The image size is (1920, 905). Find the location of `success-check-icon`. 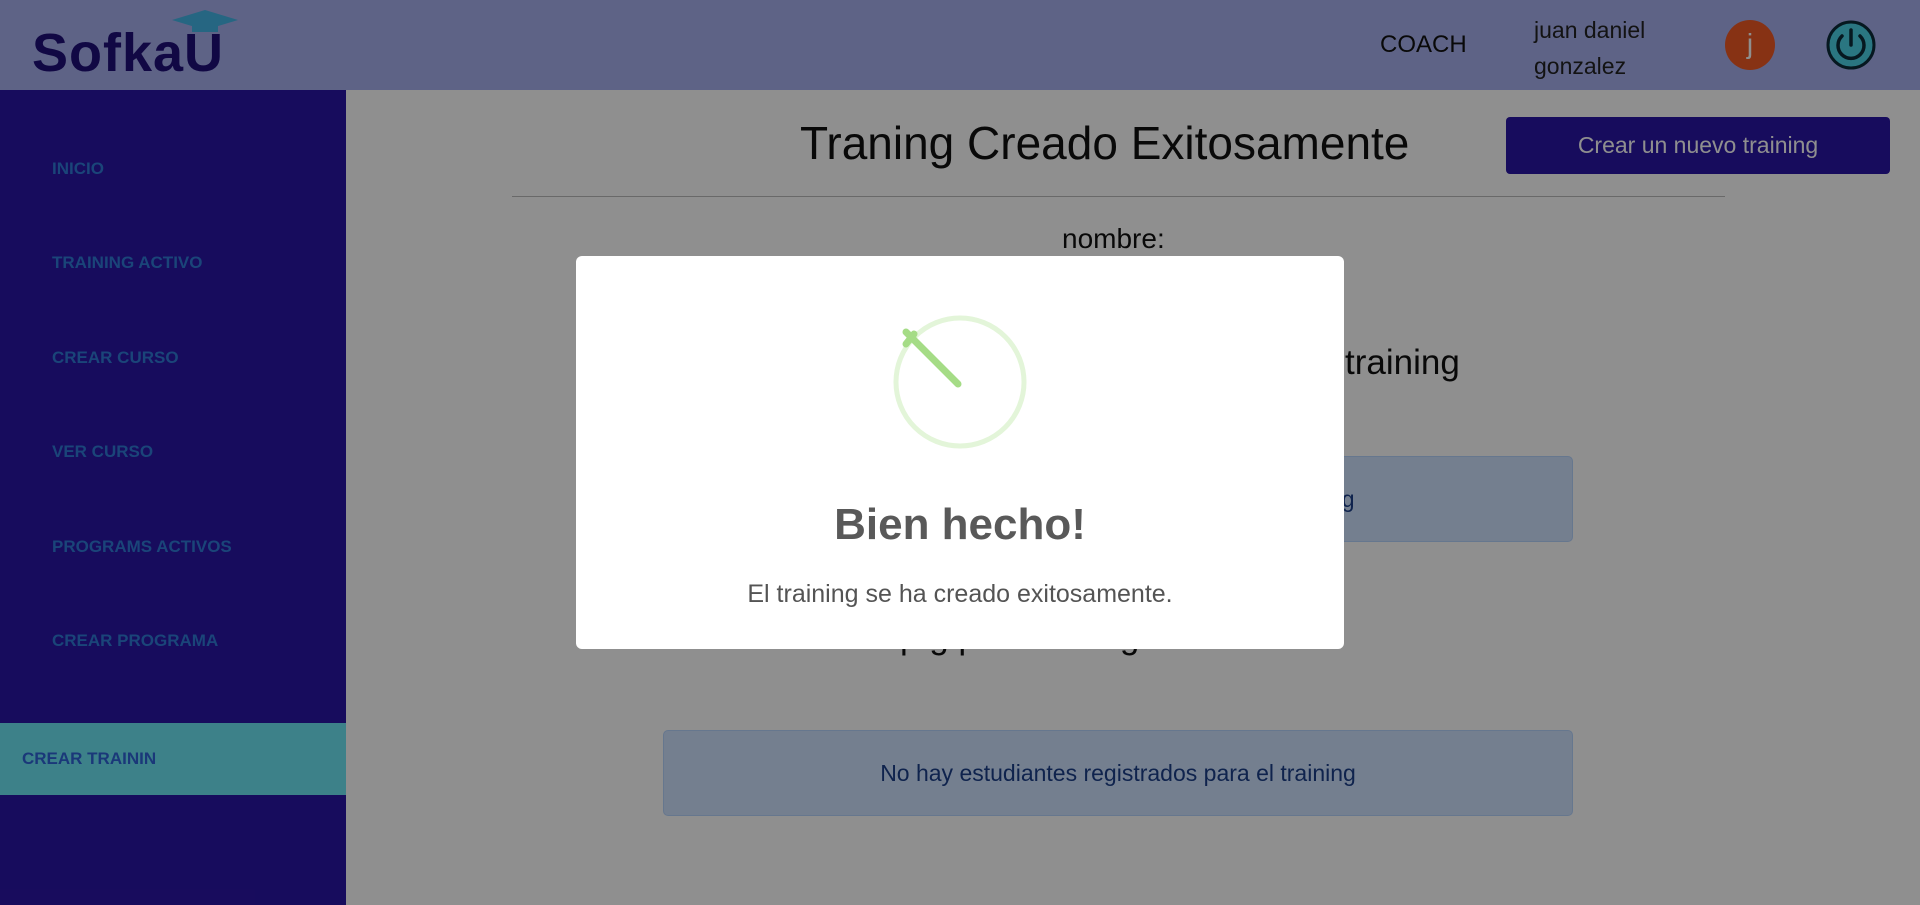

success-check-icon is located at coordinates (960, 382).